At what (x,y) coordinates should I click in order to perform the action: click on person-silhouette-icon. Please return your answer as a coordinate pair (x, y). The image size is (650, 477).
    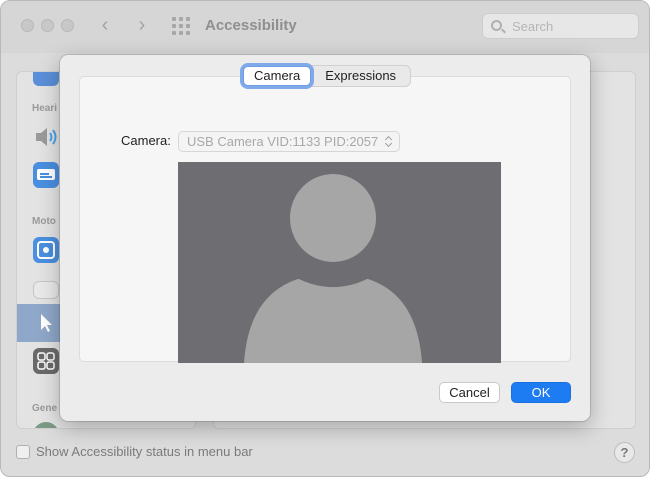
    Looking at the image, I should click on (333, 268).